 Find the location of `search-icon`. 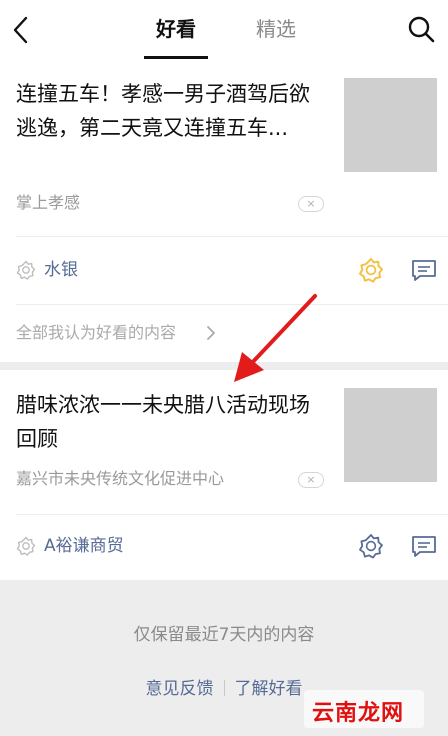

search-icon is located at coordinates (421, 29).